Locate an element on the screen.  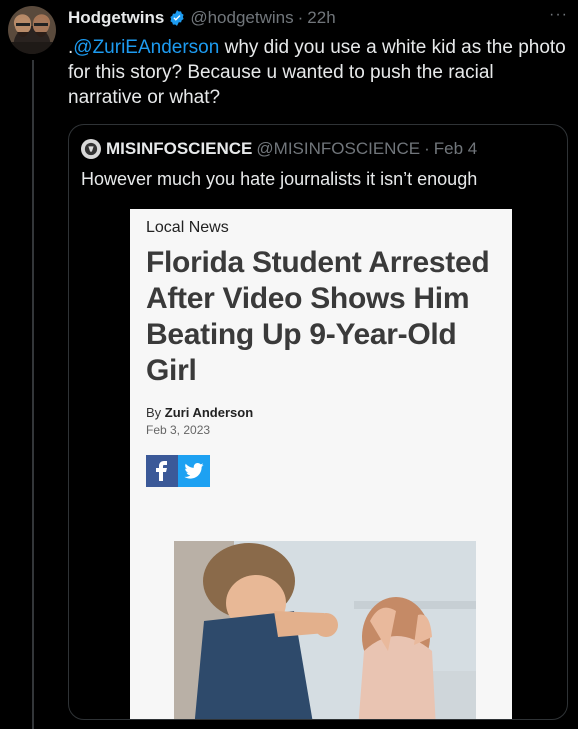
avatar is located at coordinates (32, 30).